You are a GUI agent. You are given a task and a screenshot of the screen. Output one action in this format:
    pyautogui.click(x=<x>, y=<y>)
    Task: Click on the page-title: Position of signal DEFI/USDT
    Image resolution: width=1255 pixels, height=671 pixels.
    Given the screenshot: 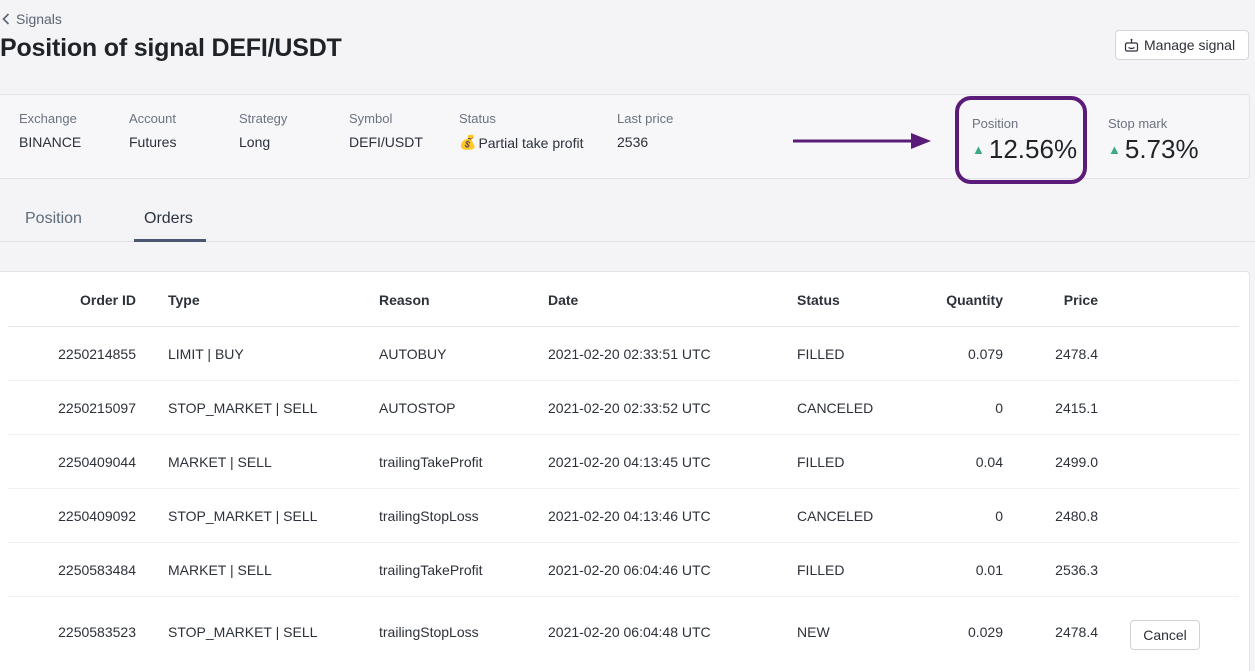 What is the action you would take?
    pyautogui.click(x=171, y=48)
    